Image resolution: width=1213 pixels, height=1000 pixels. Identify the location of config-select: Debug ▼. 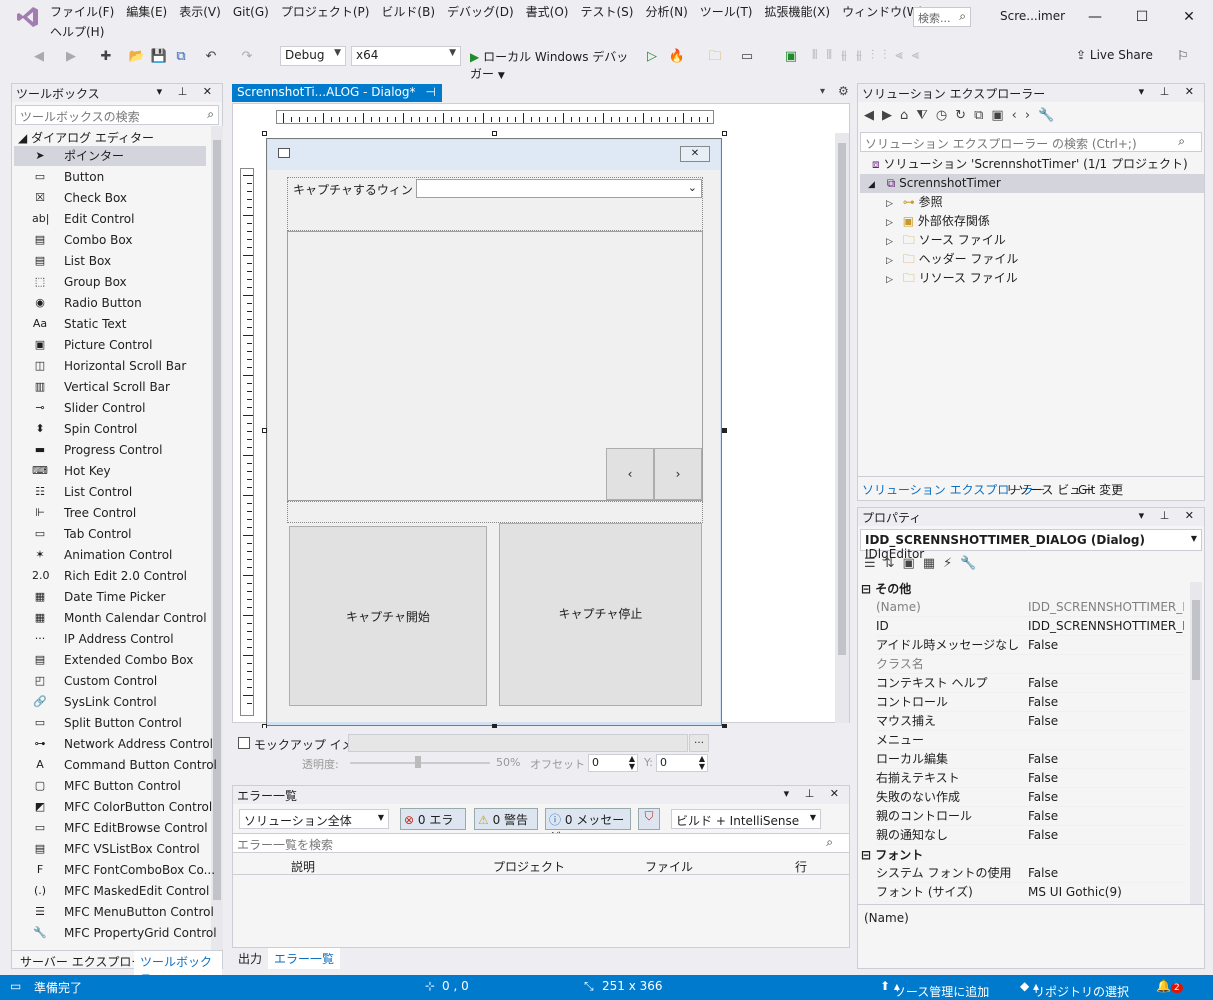
(313, 56).